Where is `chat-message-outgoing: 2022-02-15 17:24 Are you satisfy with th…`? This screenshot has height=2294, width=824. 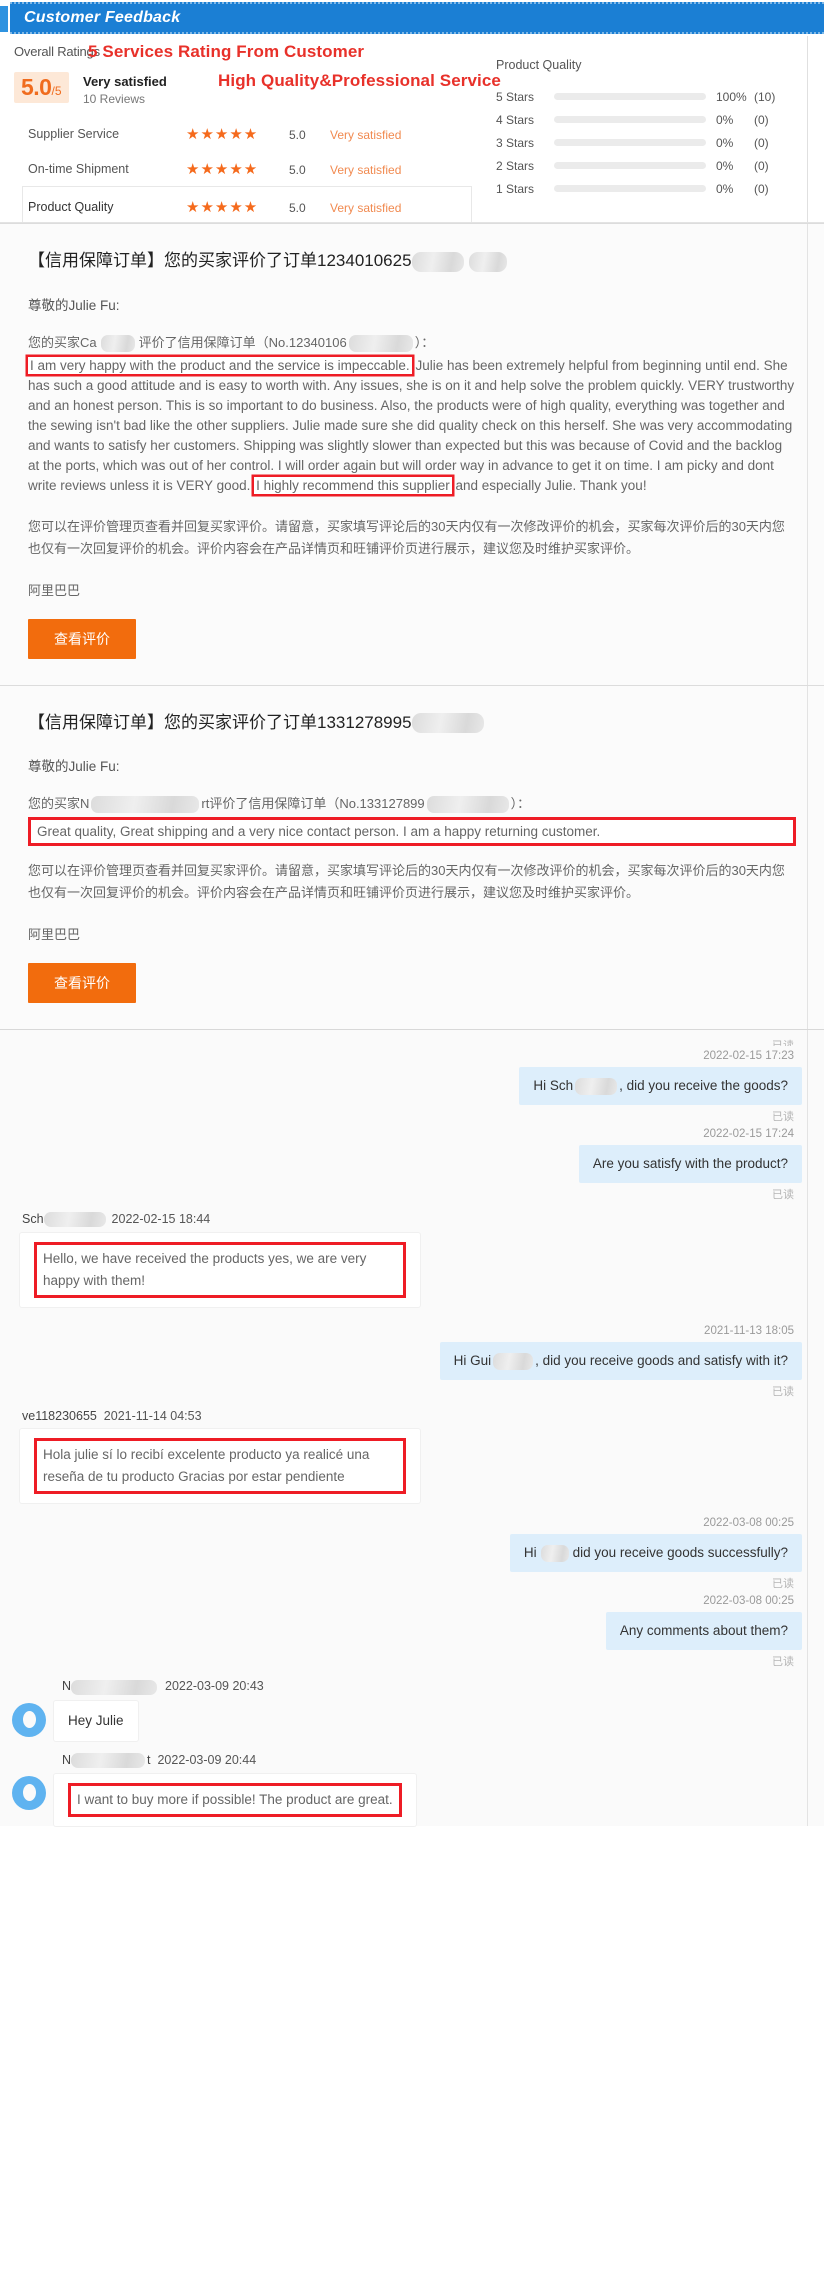 chat-message-outgoing: 2022-02-15 17:24 Are you satisfy with th… is located at coordinates (406, 1165).